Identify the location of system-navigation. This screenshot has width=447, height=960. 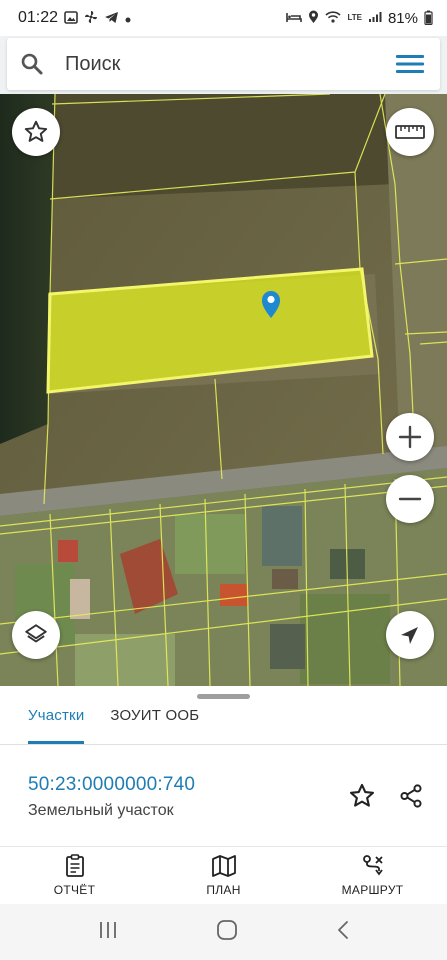
(223, 932).